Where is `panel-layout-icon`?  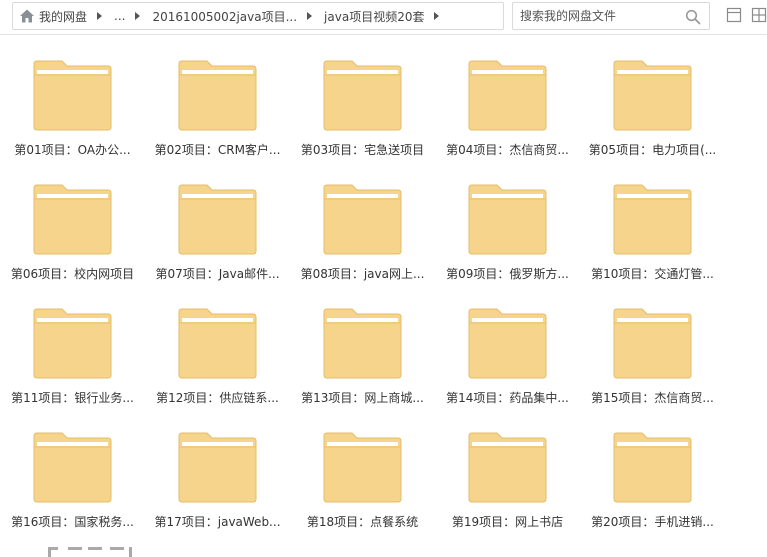 panel-layout-icon is located at coordinates (734, 15).